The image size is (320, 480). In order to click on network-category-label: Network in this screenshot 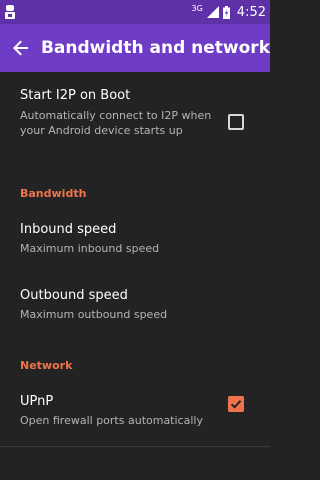, I will do `click(46, 365)`.